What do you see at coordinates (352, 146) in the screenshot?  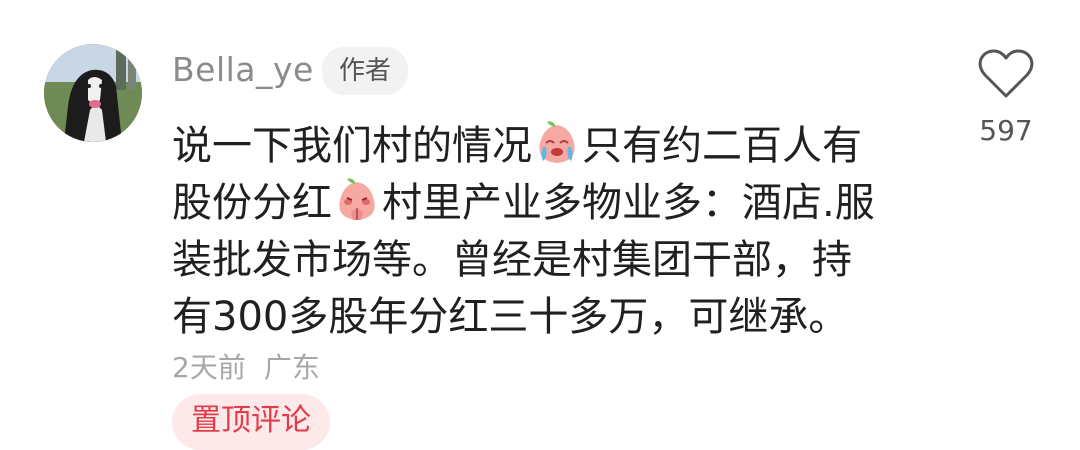 I see `comment-text-segment: 说一下我们村的情况` at bounding box center [352, 146].